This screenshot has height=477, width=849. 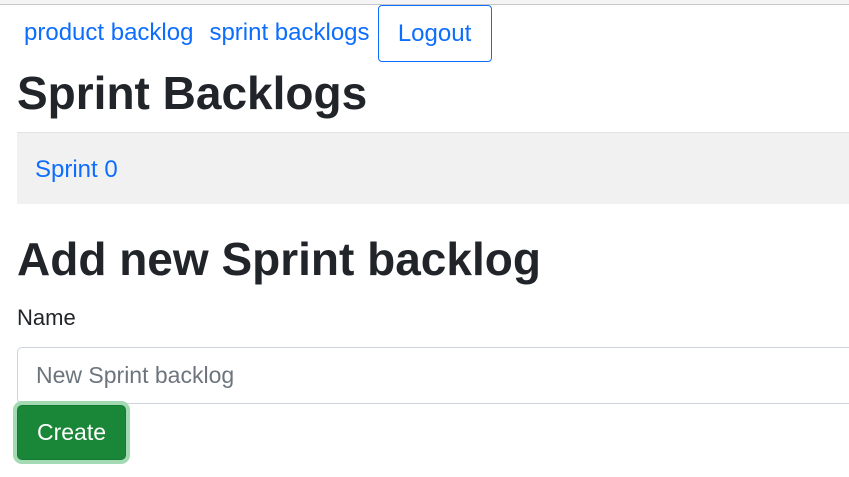 What do you see at coordinates (71, 432) in the screenshot?
I see `create-button: Create` at bounding box center [71, 432].